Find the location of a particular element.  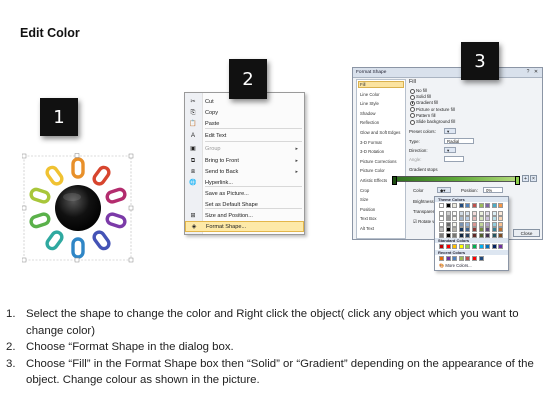

nav-item-line-color: Line Color is located at coordinates (370, 94).